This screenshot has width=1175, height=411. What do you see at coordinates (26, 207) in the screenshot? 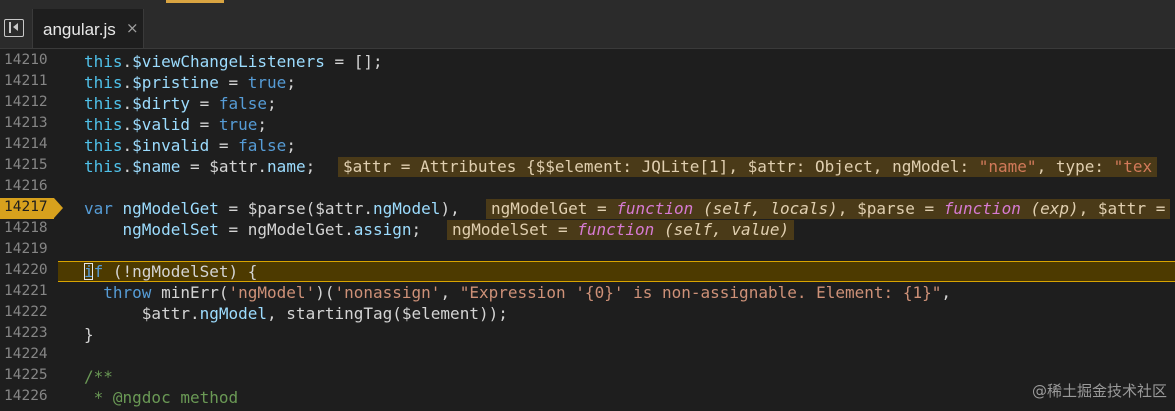
I see `line-number: 14217` at bounding box center [26, 207].